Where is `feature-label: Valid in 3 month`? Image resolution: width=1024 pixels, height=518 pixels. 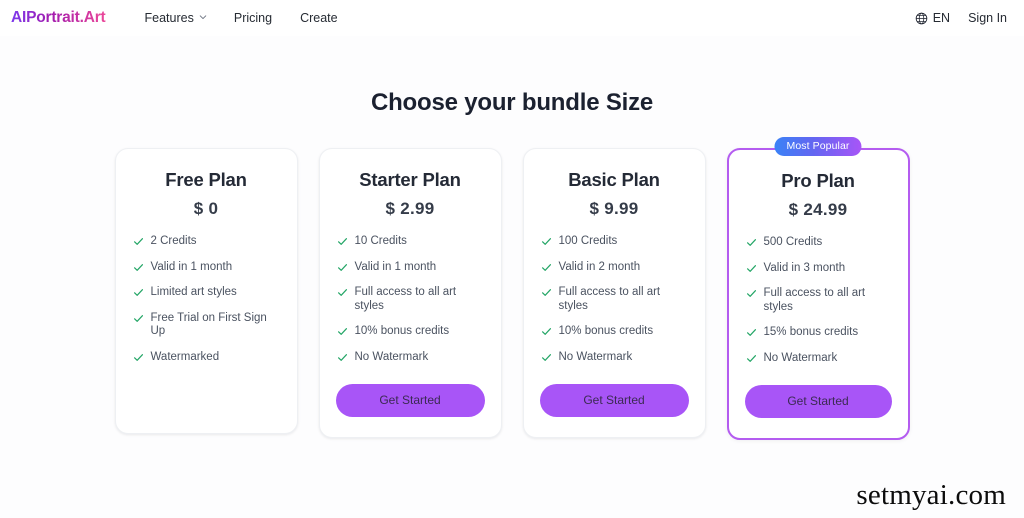
feature-label: Valid in 3 month is located at coordinates (804, 267).